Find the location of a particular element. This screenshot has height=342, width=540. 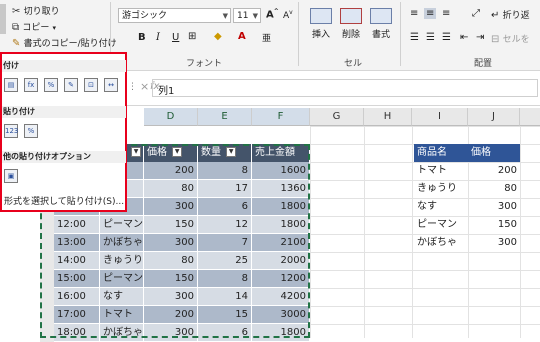

cancel-icon: × is located at coordinates (144, 86).